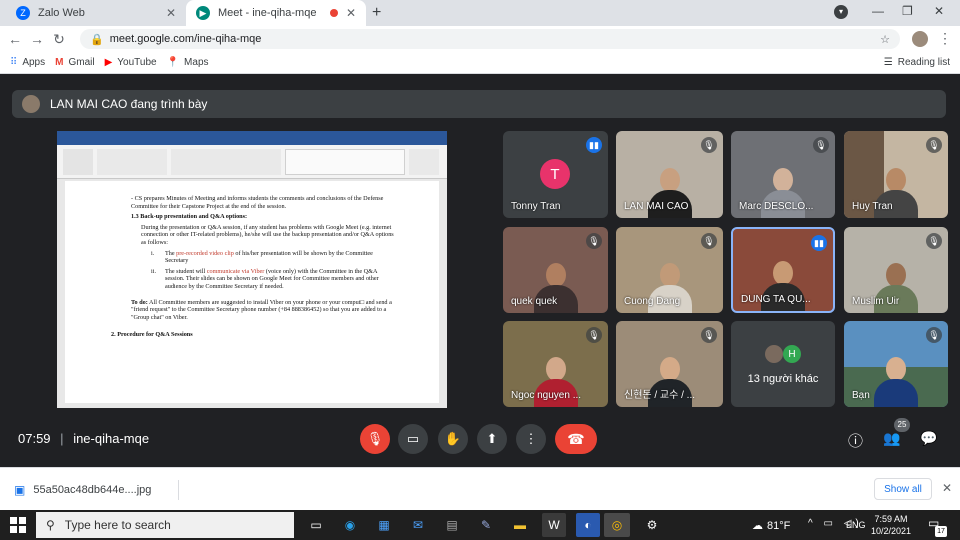  What do you see at coordinates (576, 439) in the screenshot?
I see `leave-call-button: ☎` at bounding box center [576, 439].